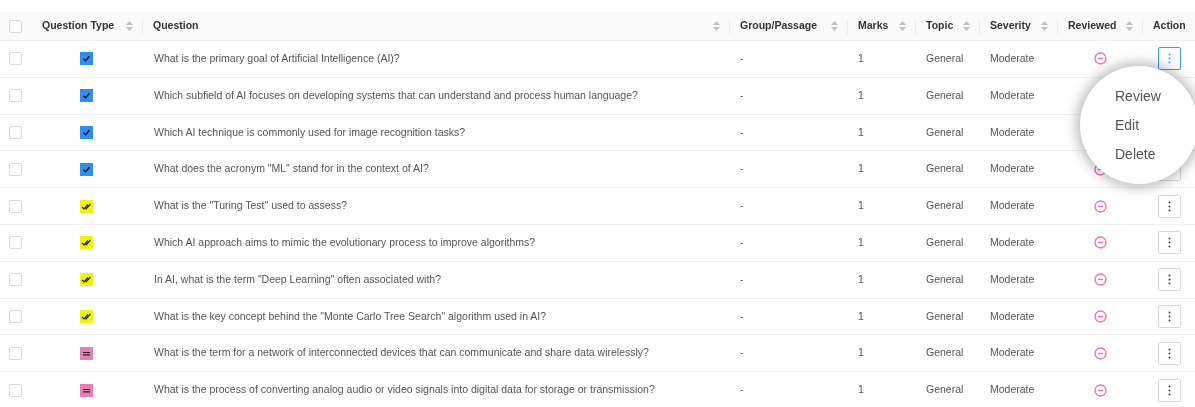 The image size is (1195, 407). I want to click on question-text: In AI, what is the term "Deep Learning" often associated with?, so click(298, 278).